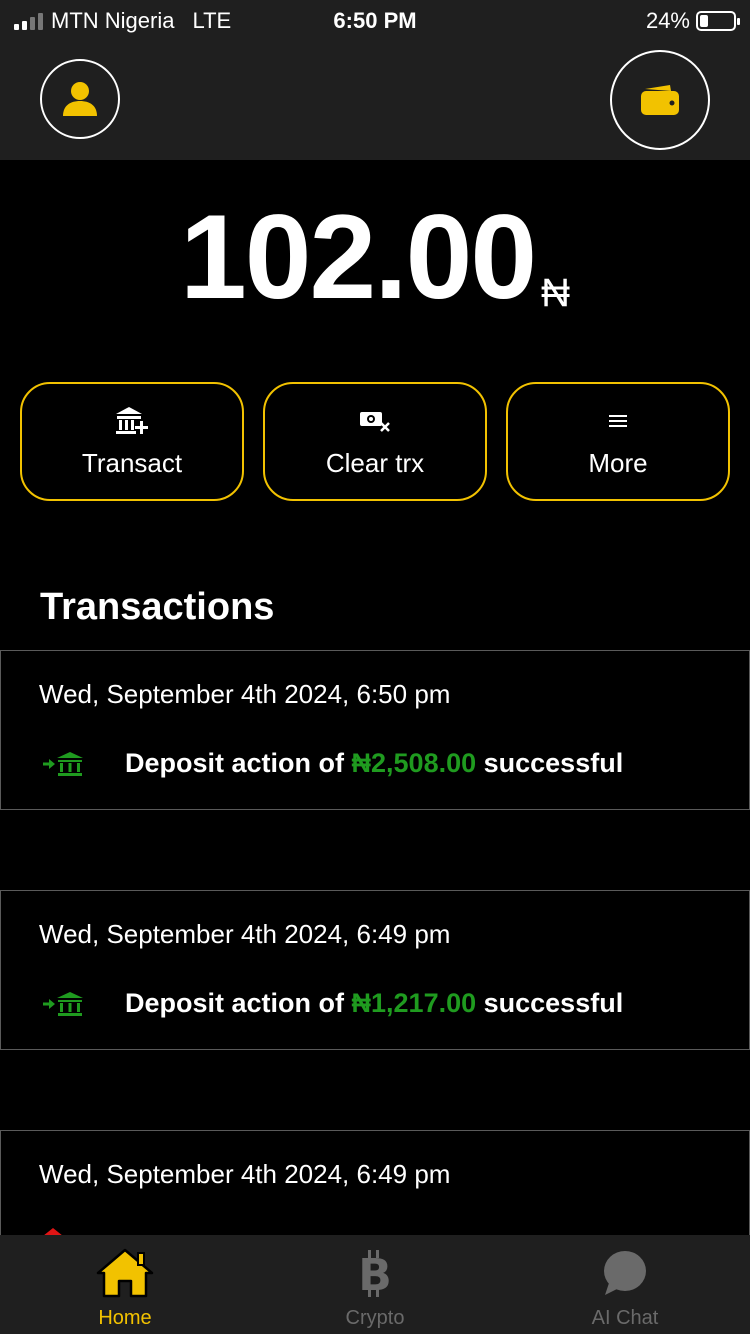  Describe the element at coordinates (618, 441) in the screenshot. I see `more-button: More` at that location.